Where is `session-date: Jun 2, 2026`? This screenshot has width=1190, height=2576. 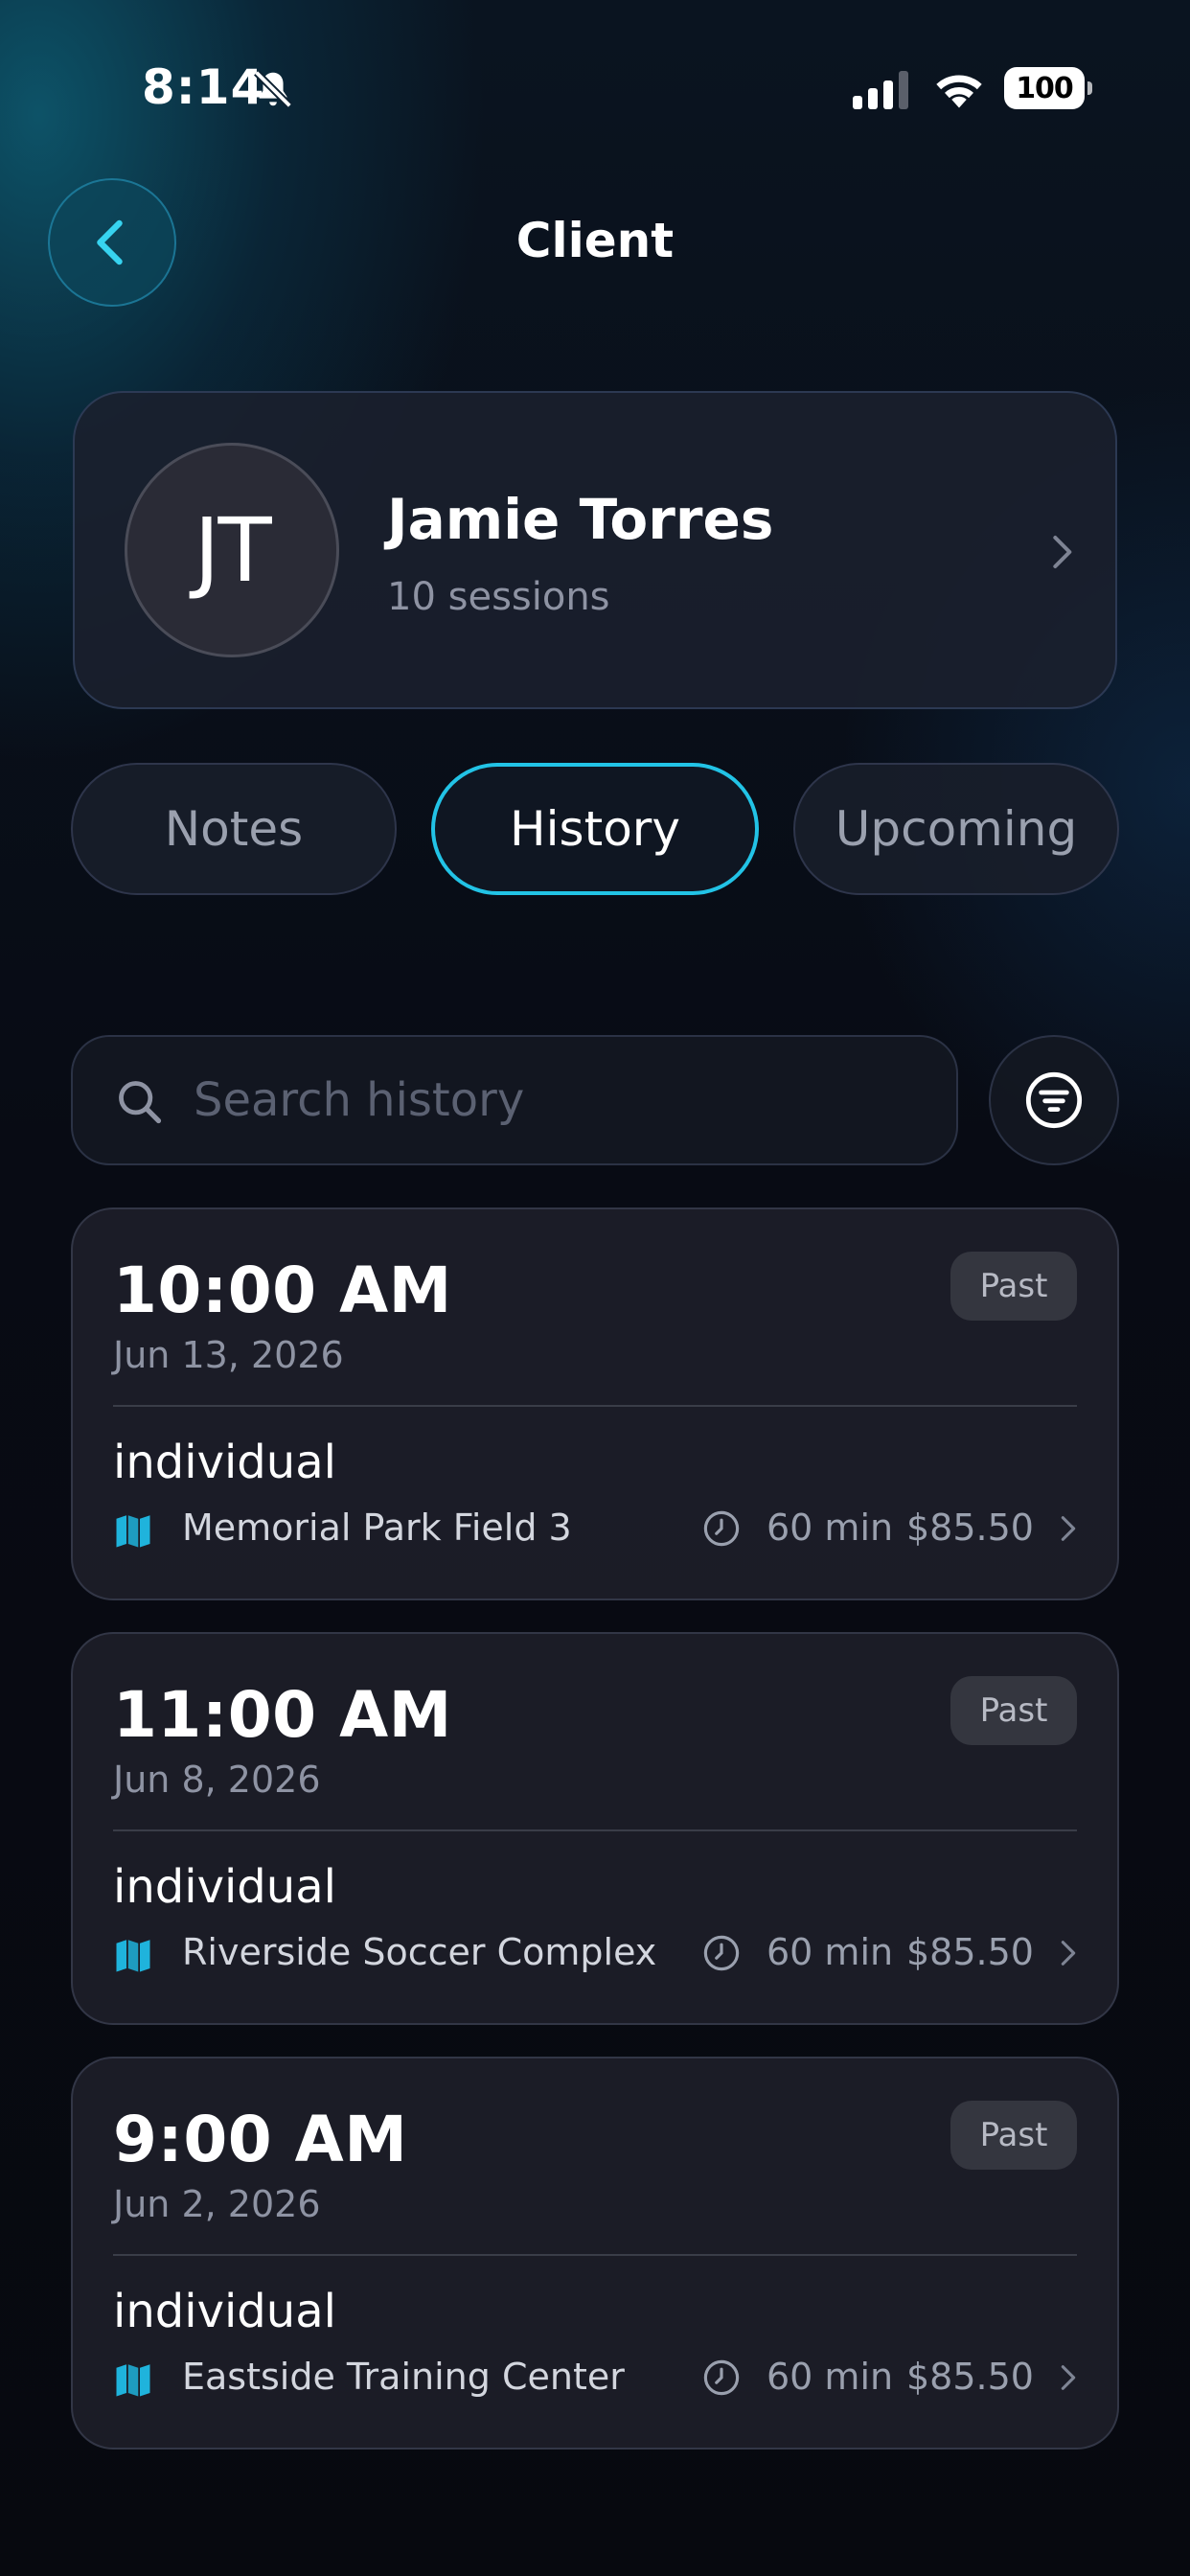
session-date: Jun 2, 2026 is located at coordinates (217, 2204).